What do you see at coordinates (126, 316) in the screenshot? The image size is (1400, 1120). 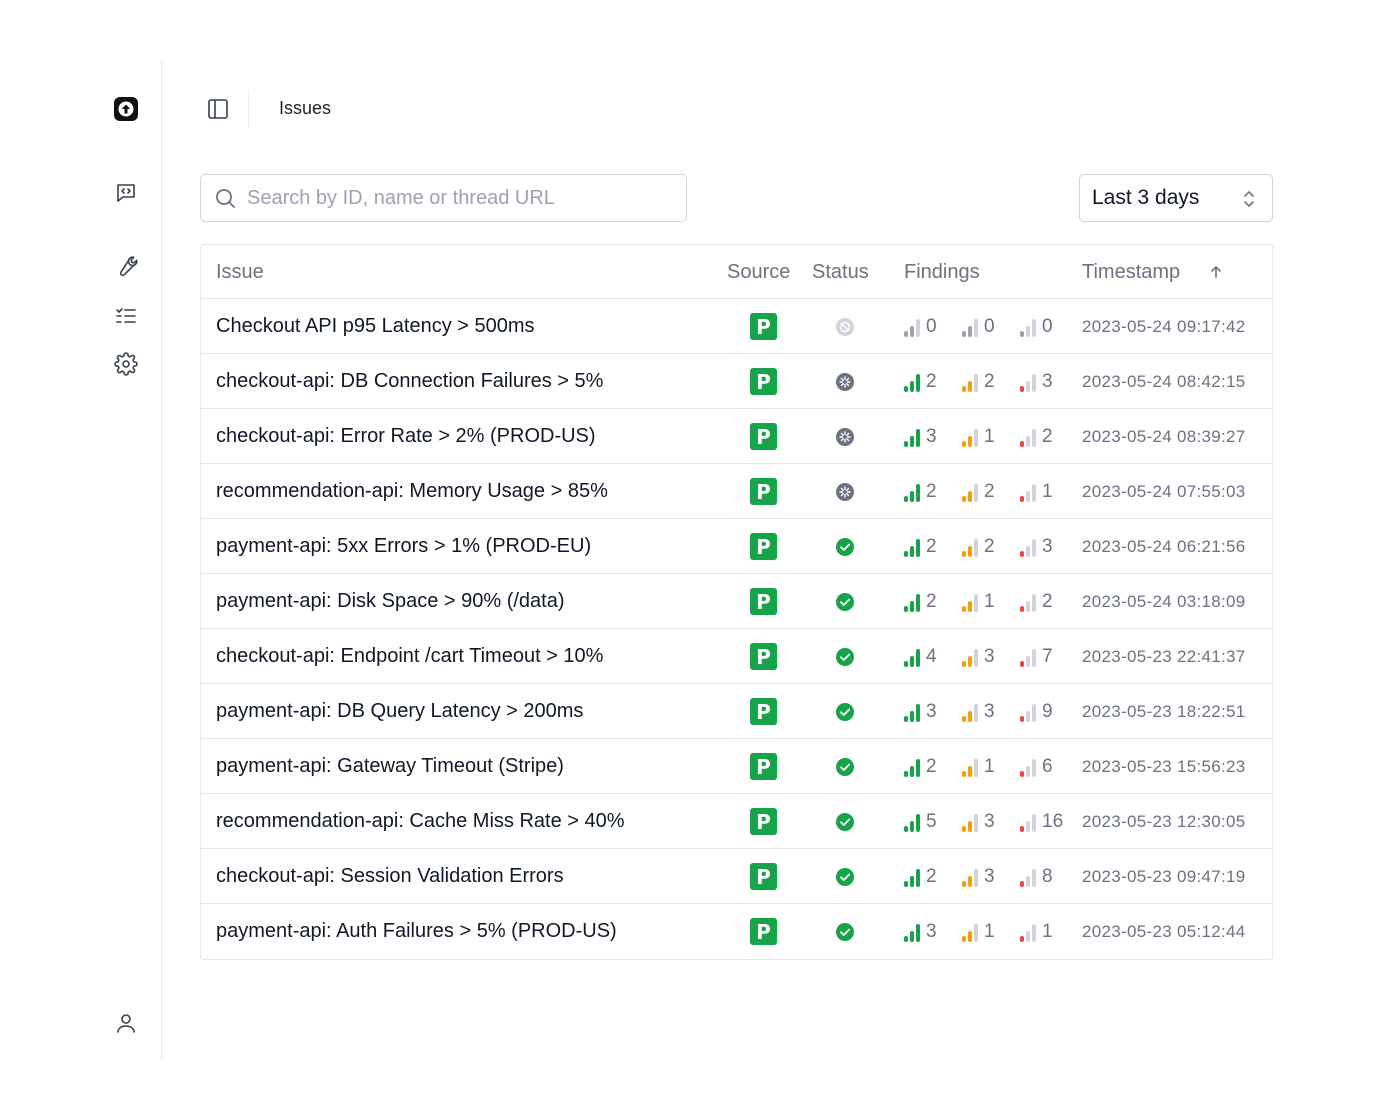 I see `checklist-icon` at bounding box center [126, 316].